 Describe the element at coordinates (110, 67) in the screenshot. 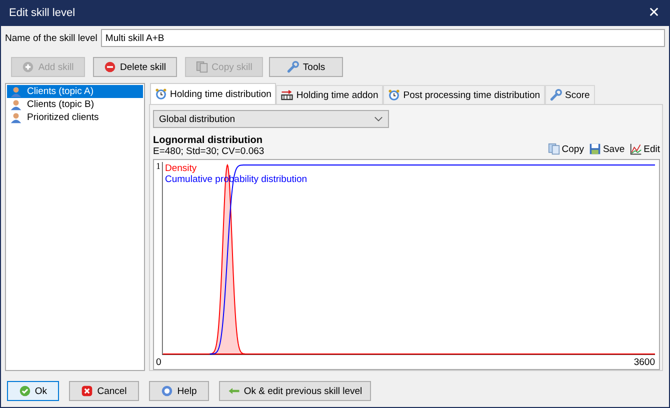

I see `minus-icon` at that location.